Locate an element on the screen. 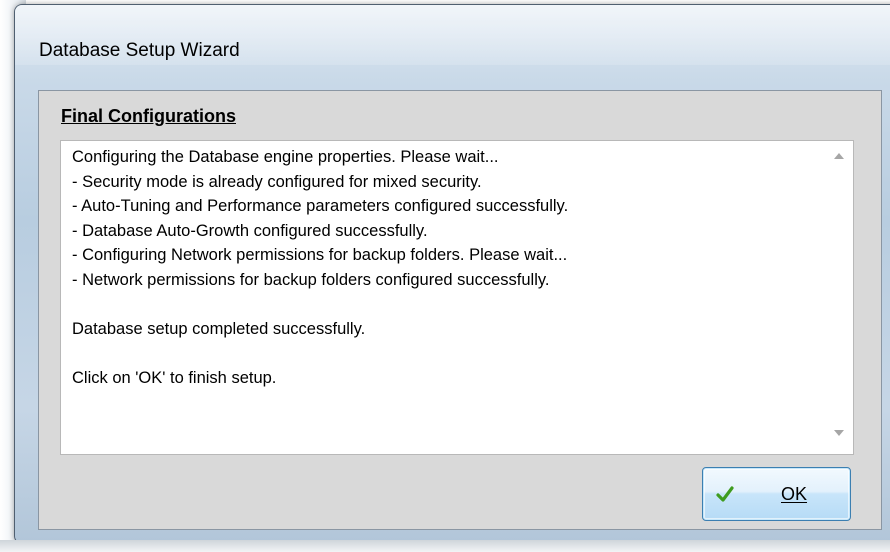 This screenshot has height=552, width=890. log-line: Click on 'OK' to finish setup. is located at coordinates (174, 378).